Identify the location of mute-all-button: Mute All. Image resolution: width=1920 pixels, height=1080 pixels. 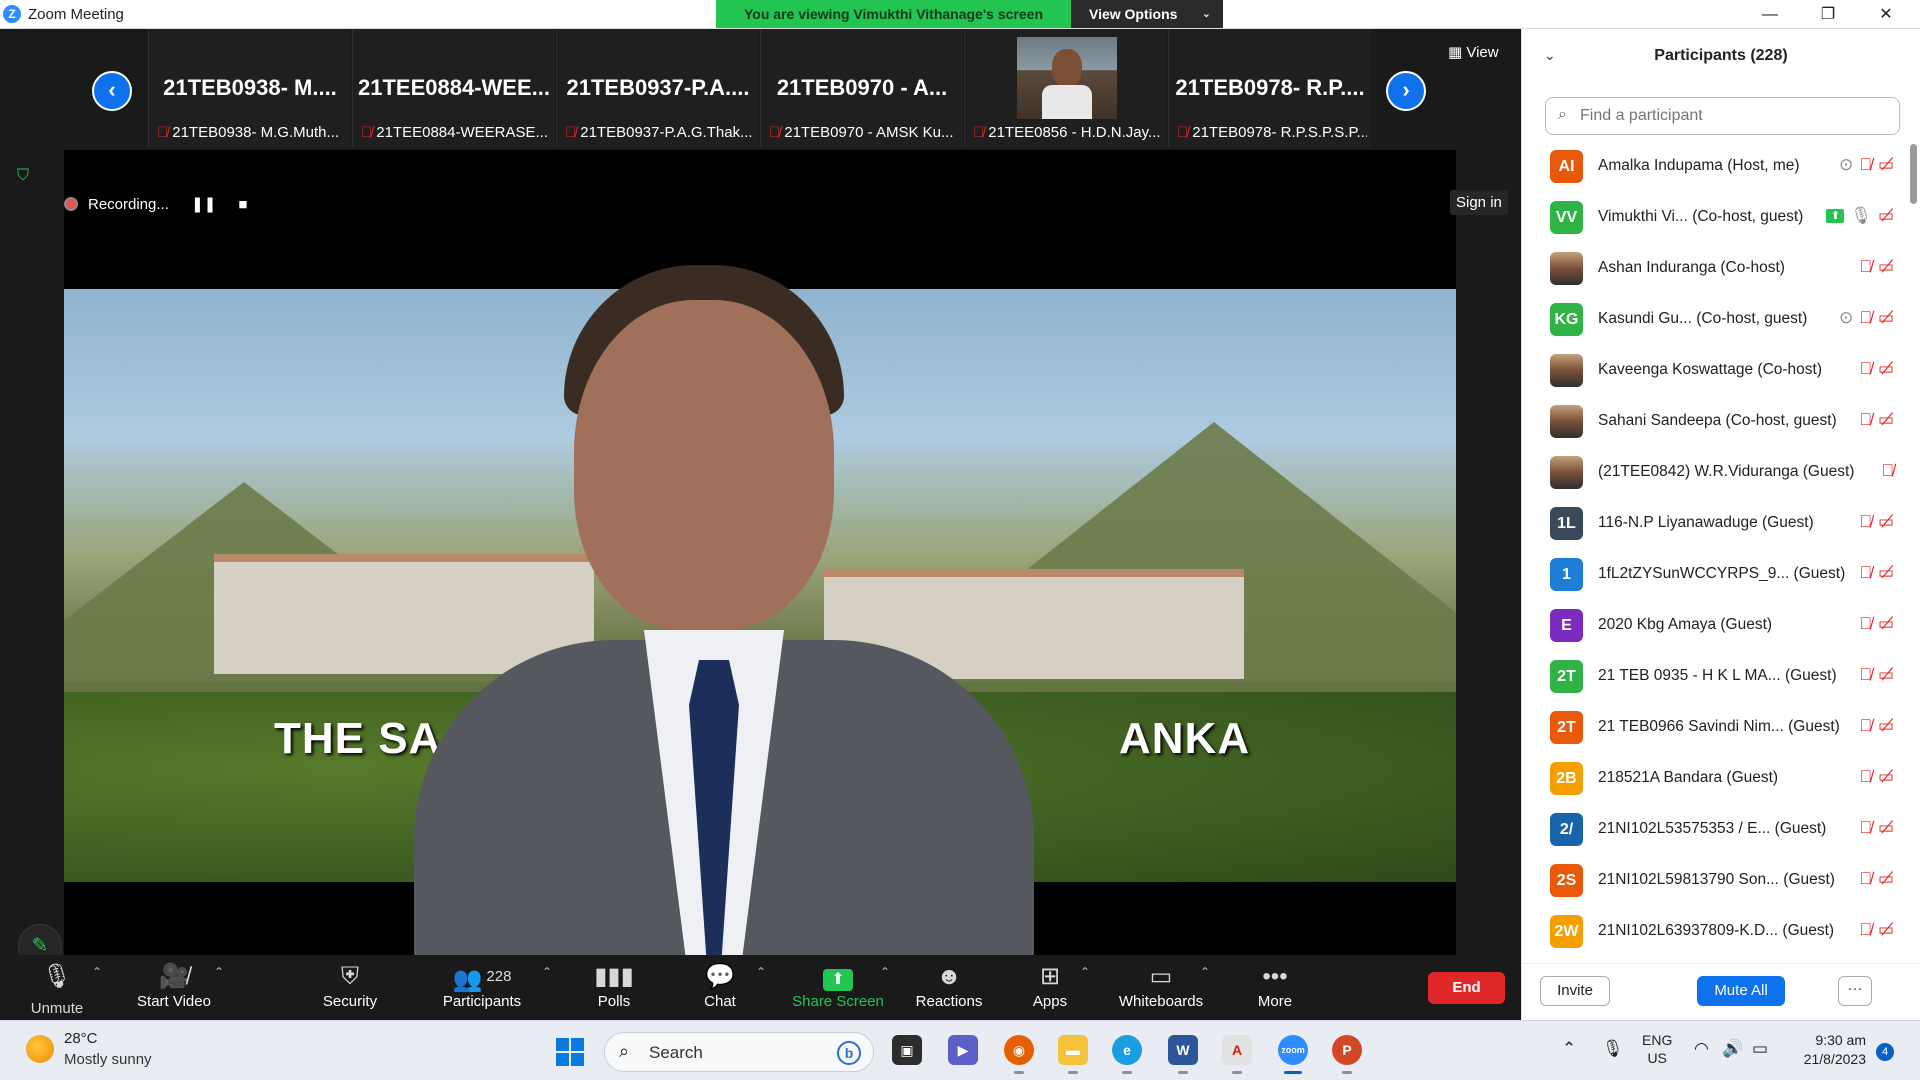
(1741, 991).